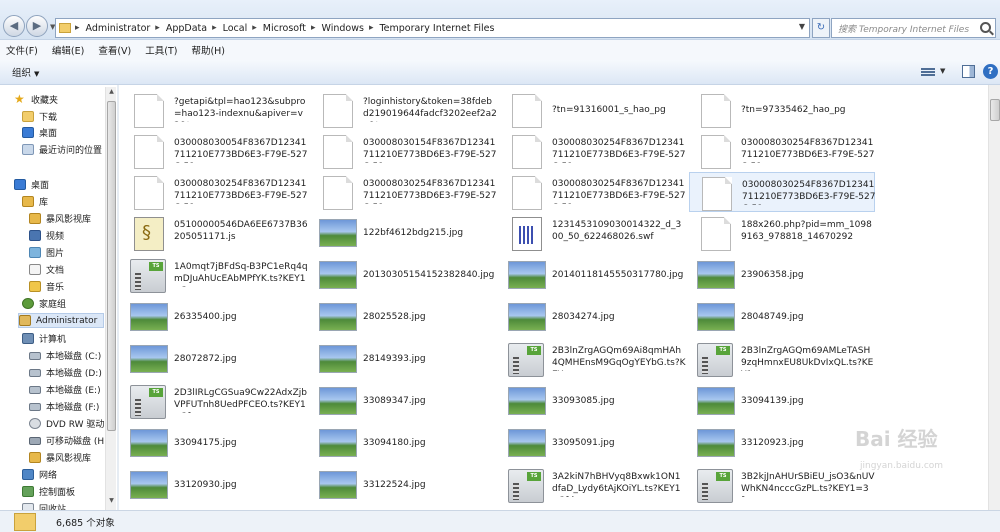  Describe the element at coordinates (990, 71) in the screenshot. I see `help-icon: ?` at that location.